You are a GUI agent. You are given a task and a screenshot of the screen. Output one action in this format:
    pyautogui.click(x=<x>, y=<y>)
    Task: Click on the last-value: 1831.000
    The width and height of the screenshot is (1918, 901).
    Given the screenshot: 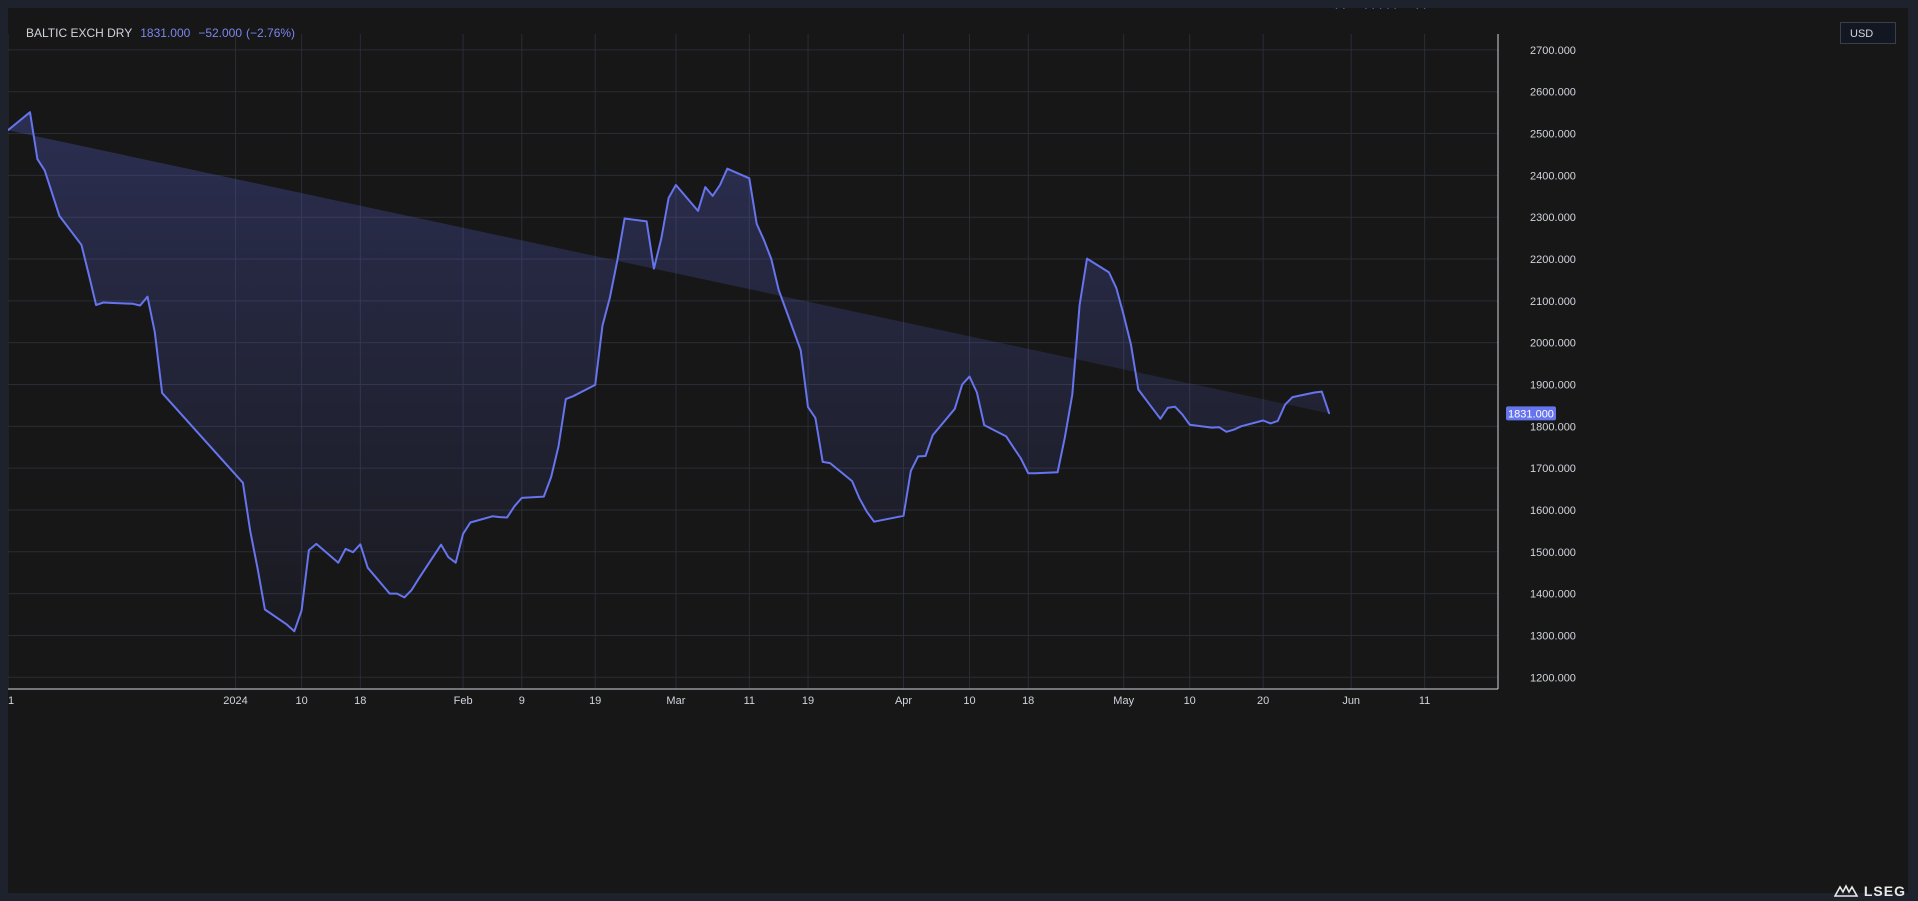 What is the action you would take?
    pyautogui.click(x=165, y=33)
    